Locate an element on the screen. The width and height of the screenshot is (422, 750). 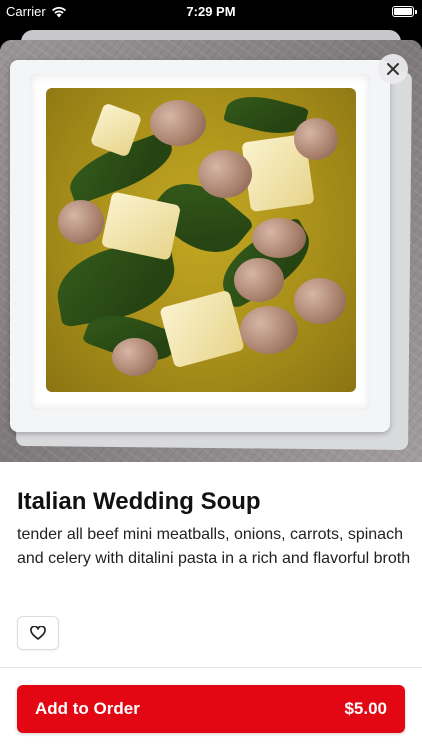
favorite-button is located at coordinates (38, 633).